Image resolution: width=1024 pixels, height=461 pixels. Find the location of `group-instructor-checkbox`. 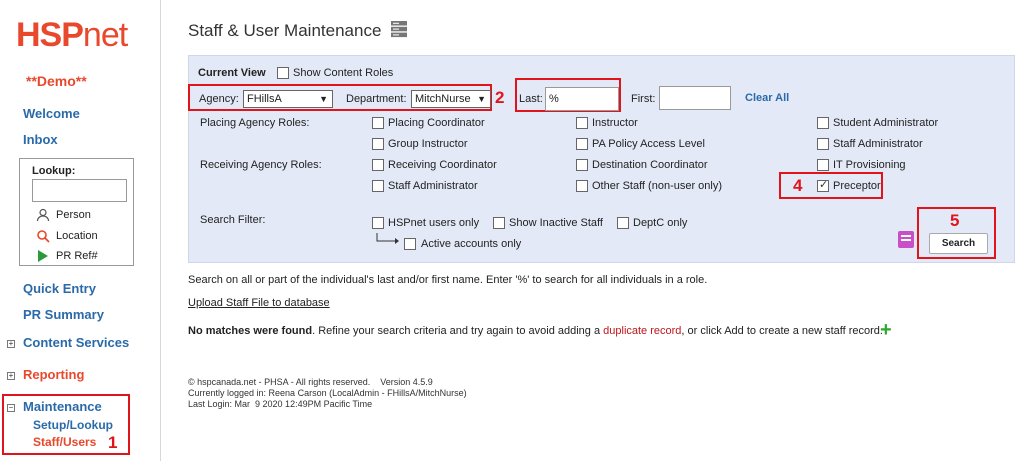

group-instructor-checkbox is located at coordinates (378, 144).